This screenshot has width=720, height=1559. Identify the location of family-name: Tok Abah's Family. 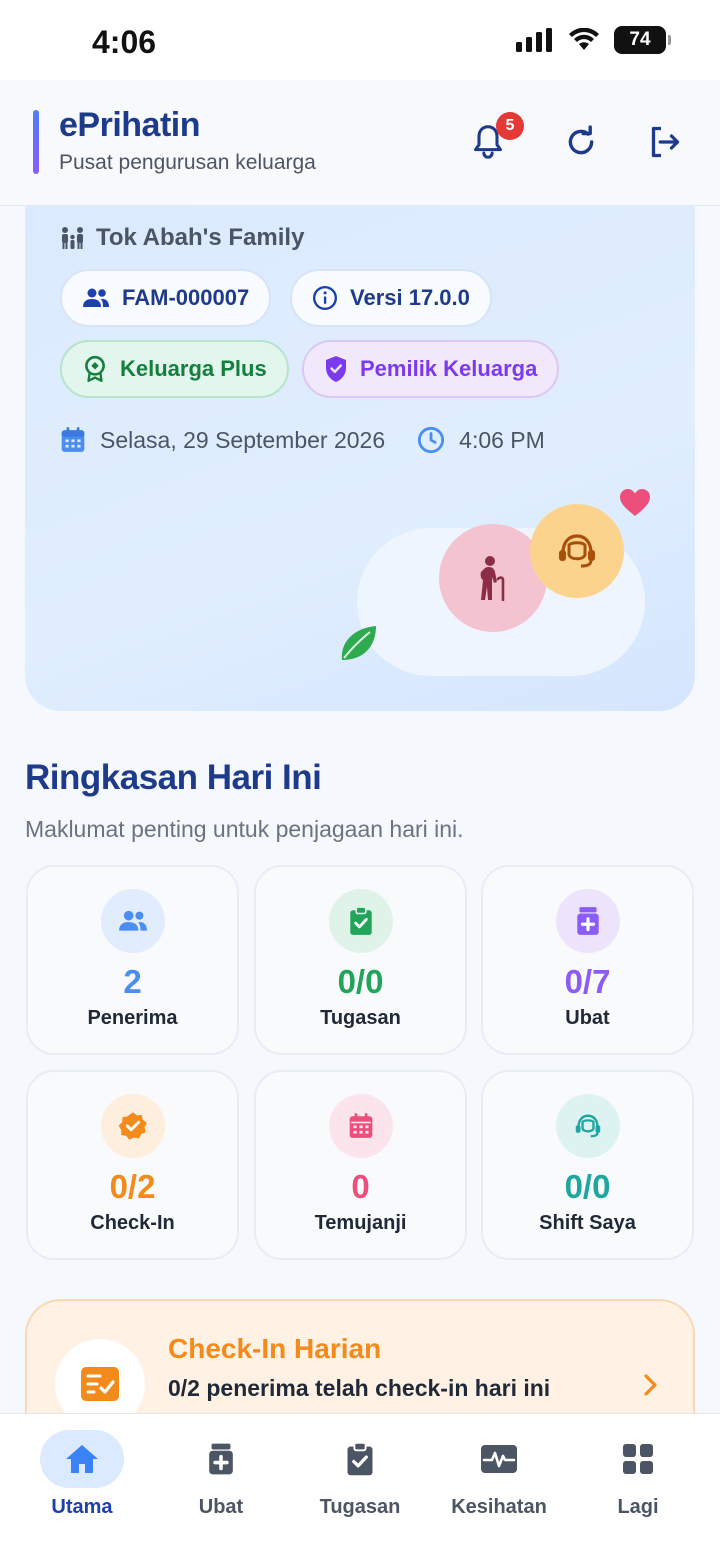
(200, 237).